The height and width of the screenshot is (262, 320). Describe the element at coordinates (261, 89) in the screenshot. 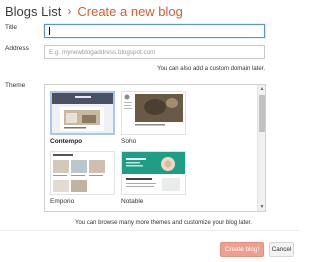

I see `scroll-up-arrow-icon: ▲` at that location.